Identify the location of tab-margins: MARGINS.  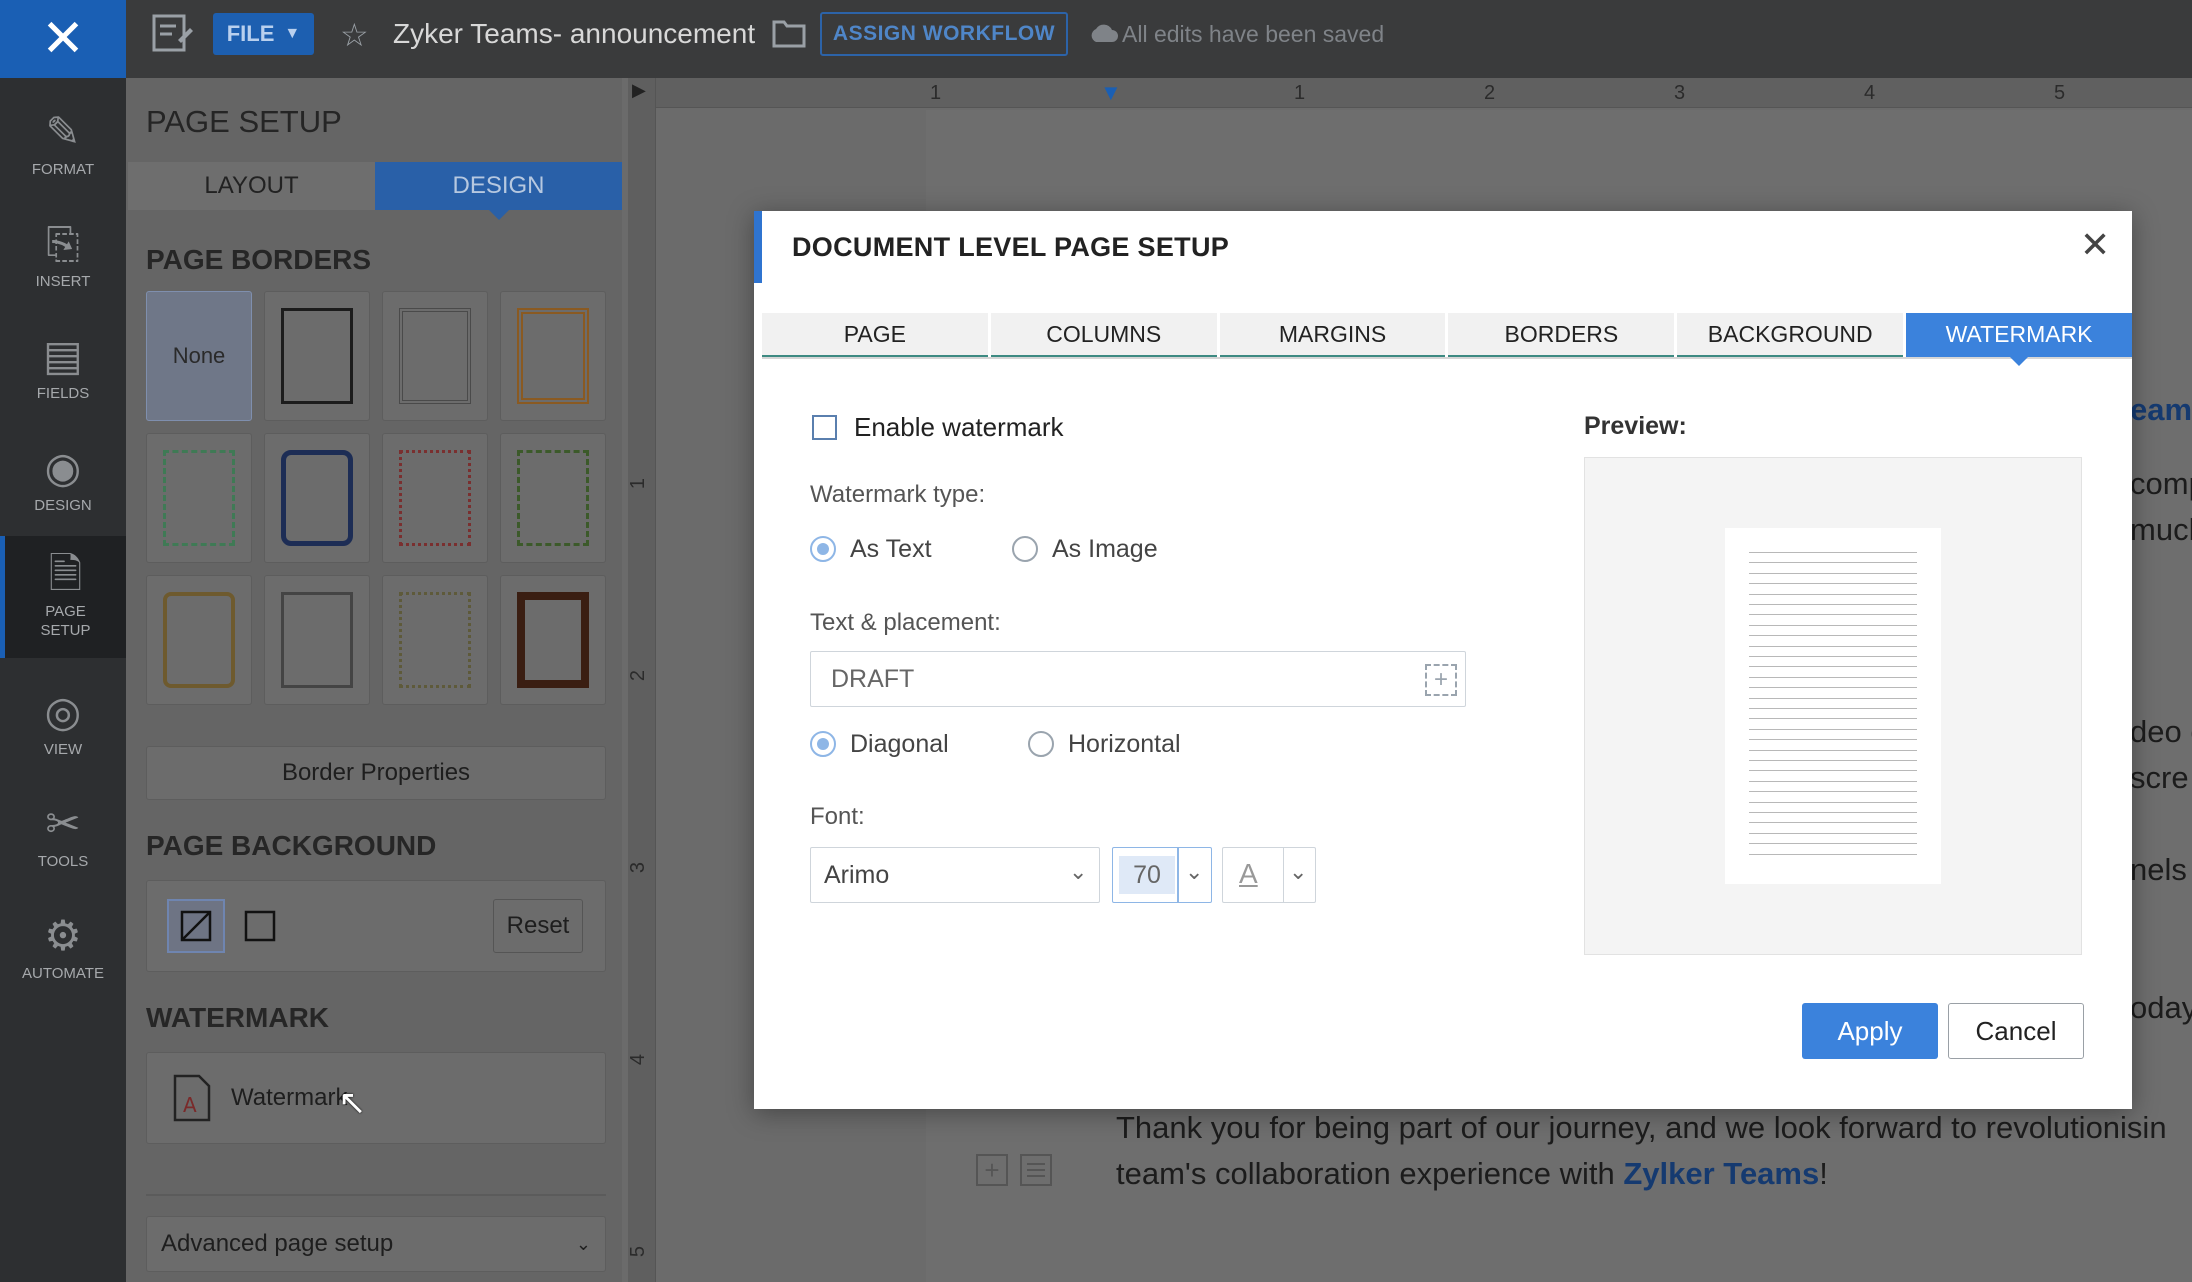
(1332, 335).